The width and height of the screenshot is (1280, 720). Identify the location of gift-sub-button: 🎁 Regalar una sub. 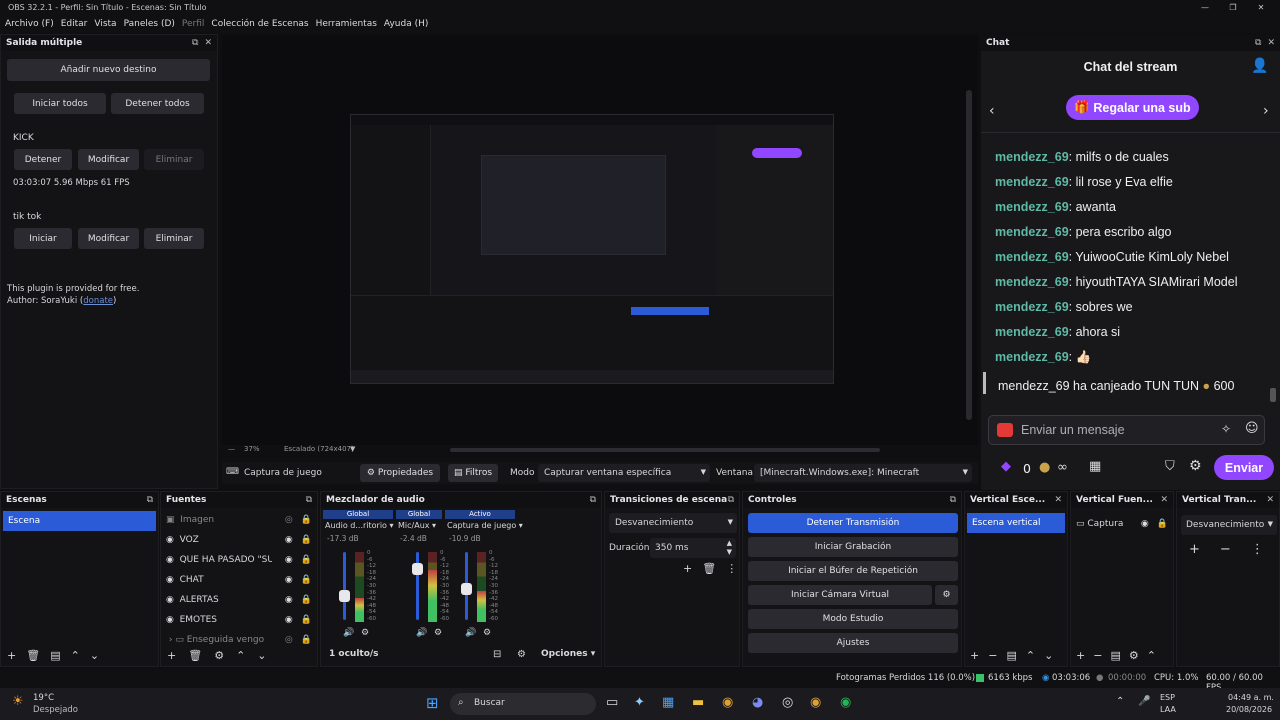
(1132, 107).